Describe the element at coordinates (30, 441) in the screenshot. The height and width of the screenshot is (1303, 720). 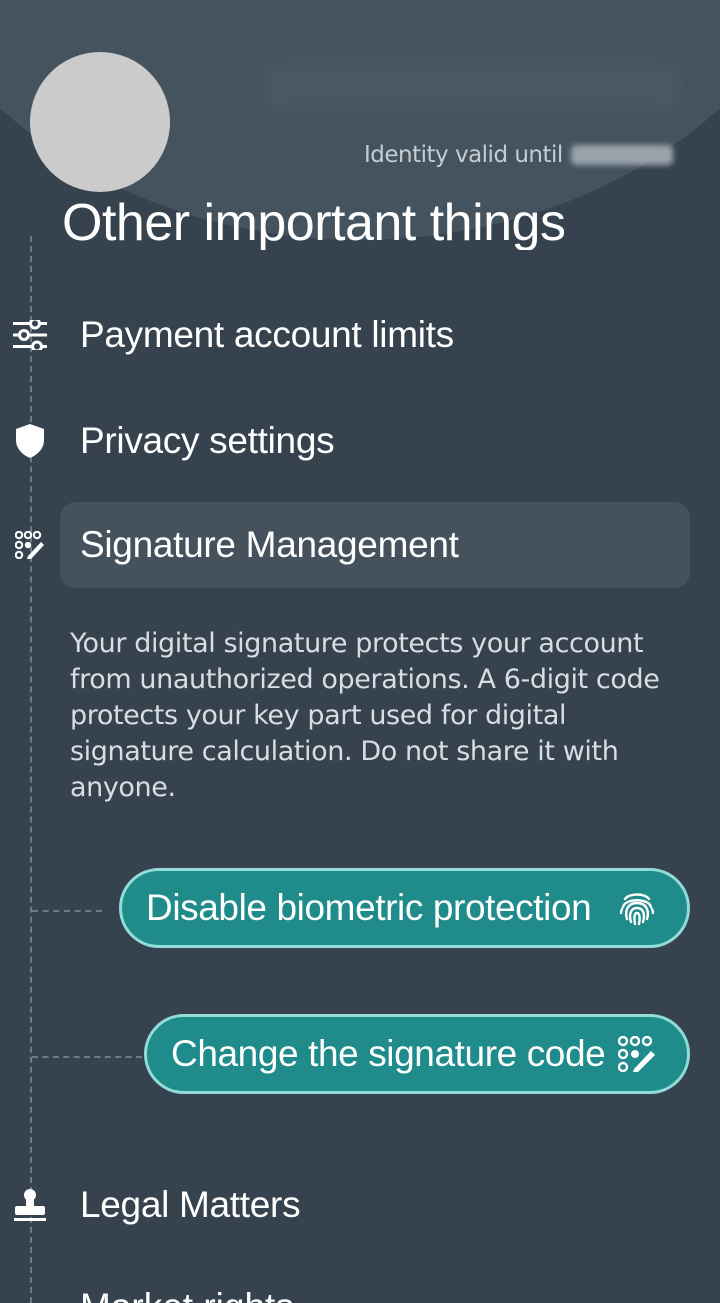
I see `shield-icon` at that location.